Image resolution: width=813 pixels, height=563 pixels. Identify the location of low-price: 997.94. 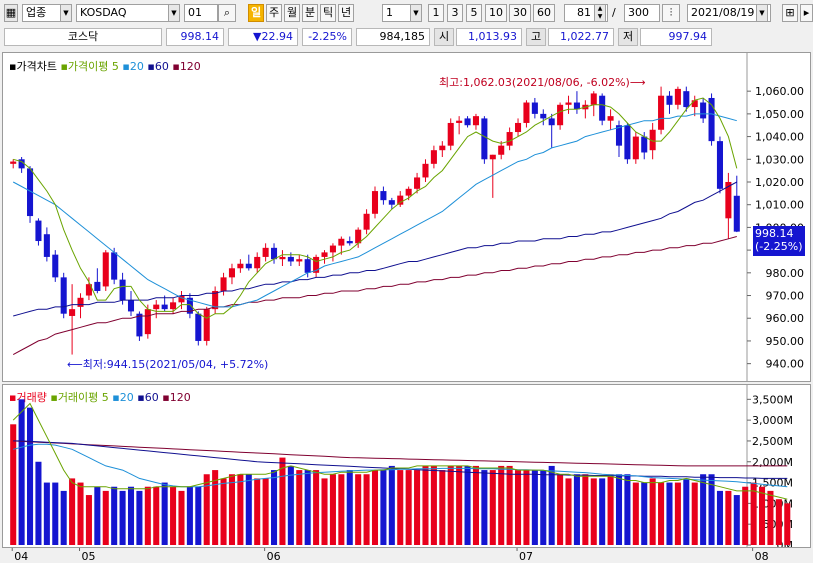
(676, 37).